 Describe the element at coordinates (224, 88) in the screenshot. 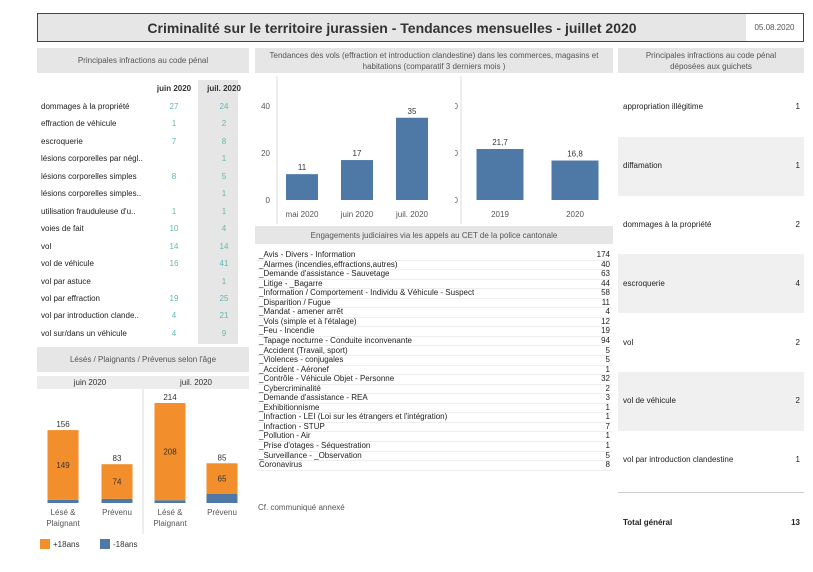

I see `col-header-juil: juil. 2020` at that location.